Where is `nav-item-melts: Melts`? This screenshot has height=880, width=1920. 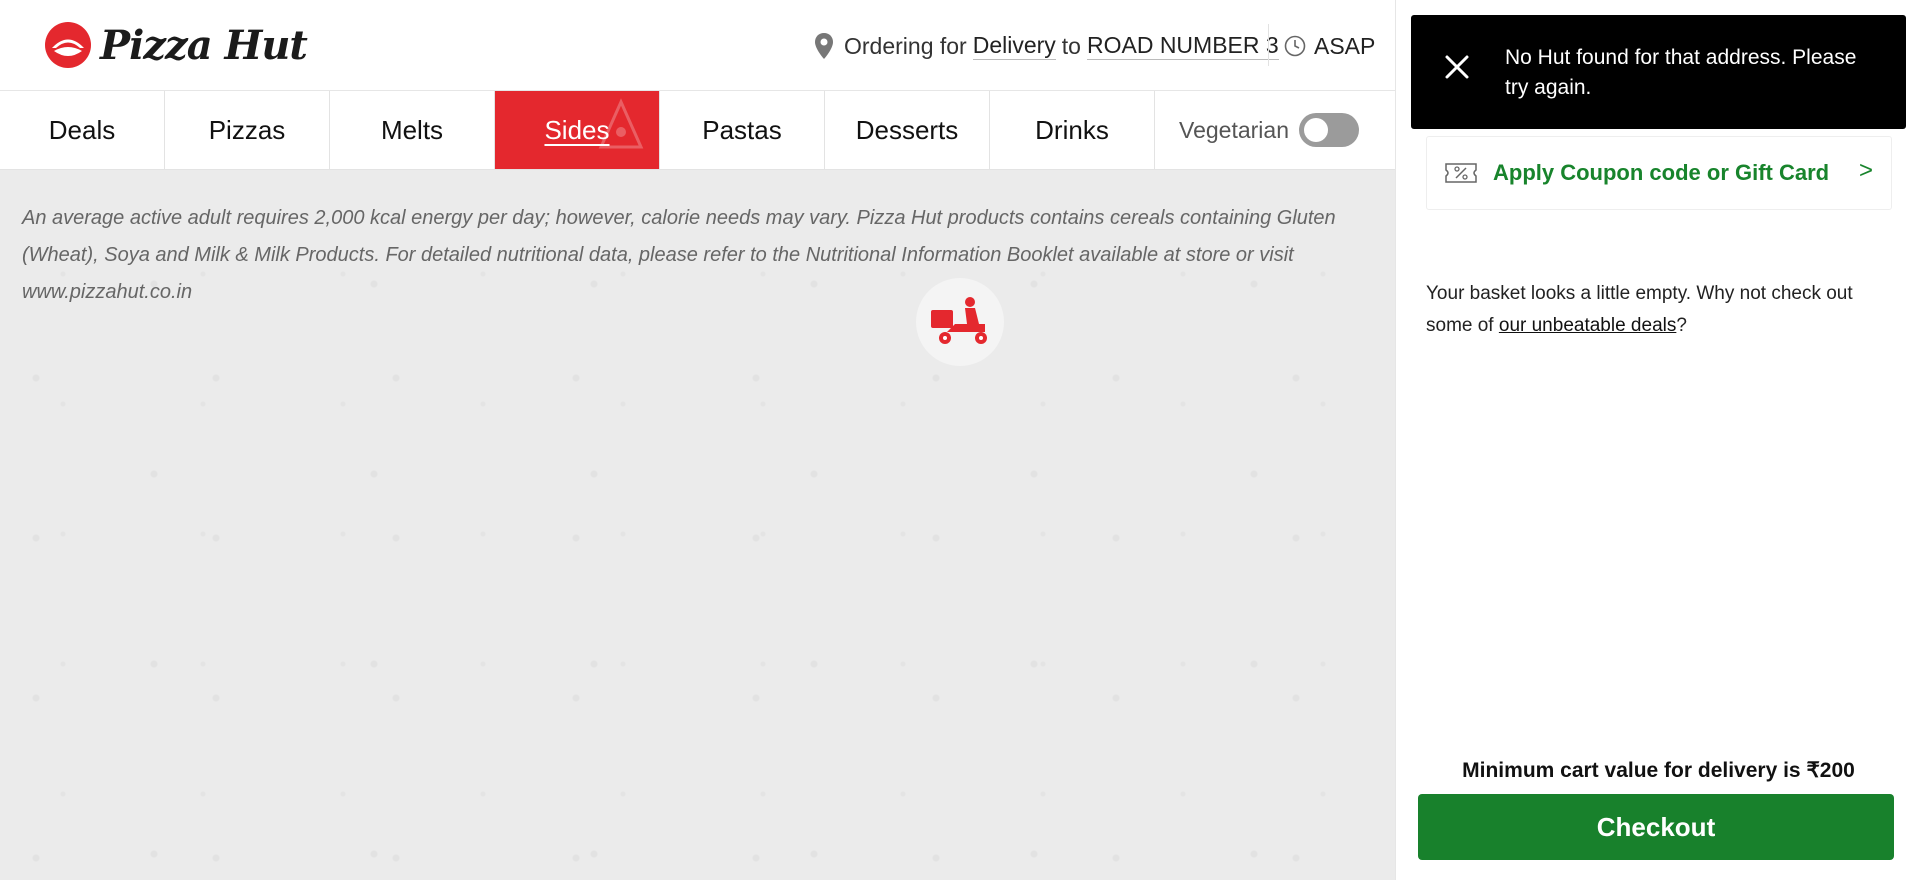 nav-item-melts: Melts is located at coordinates (412, 130).